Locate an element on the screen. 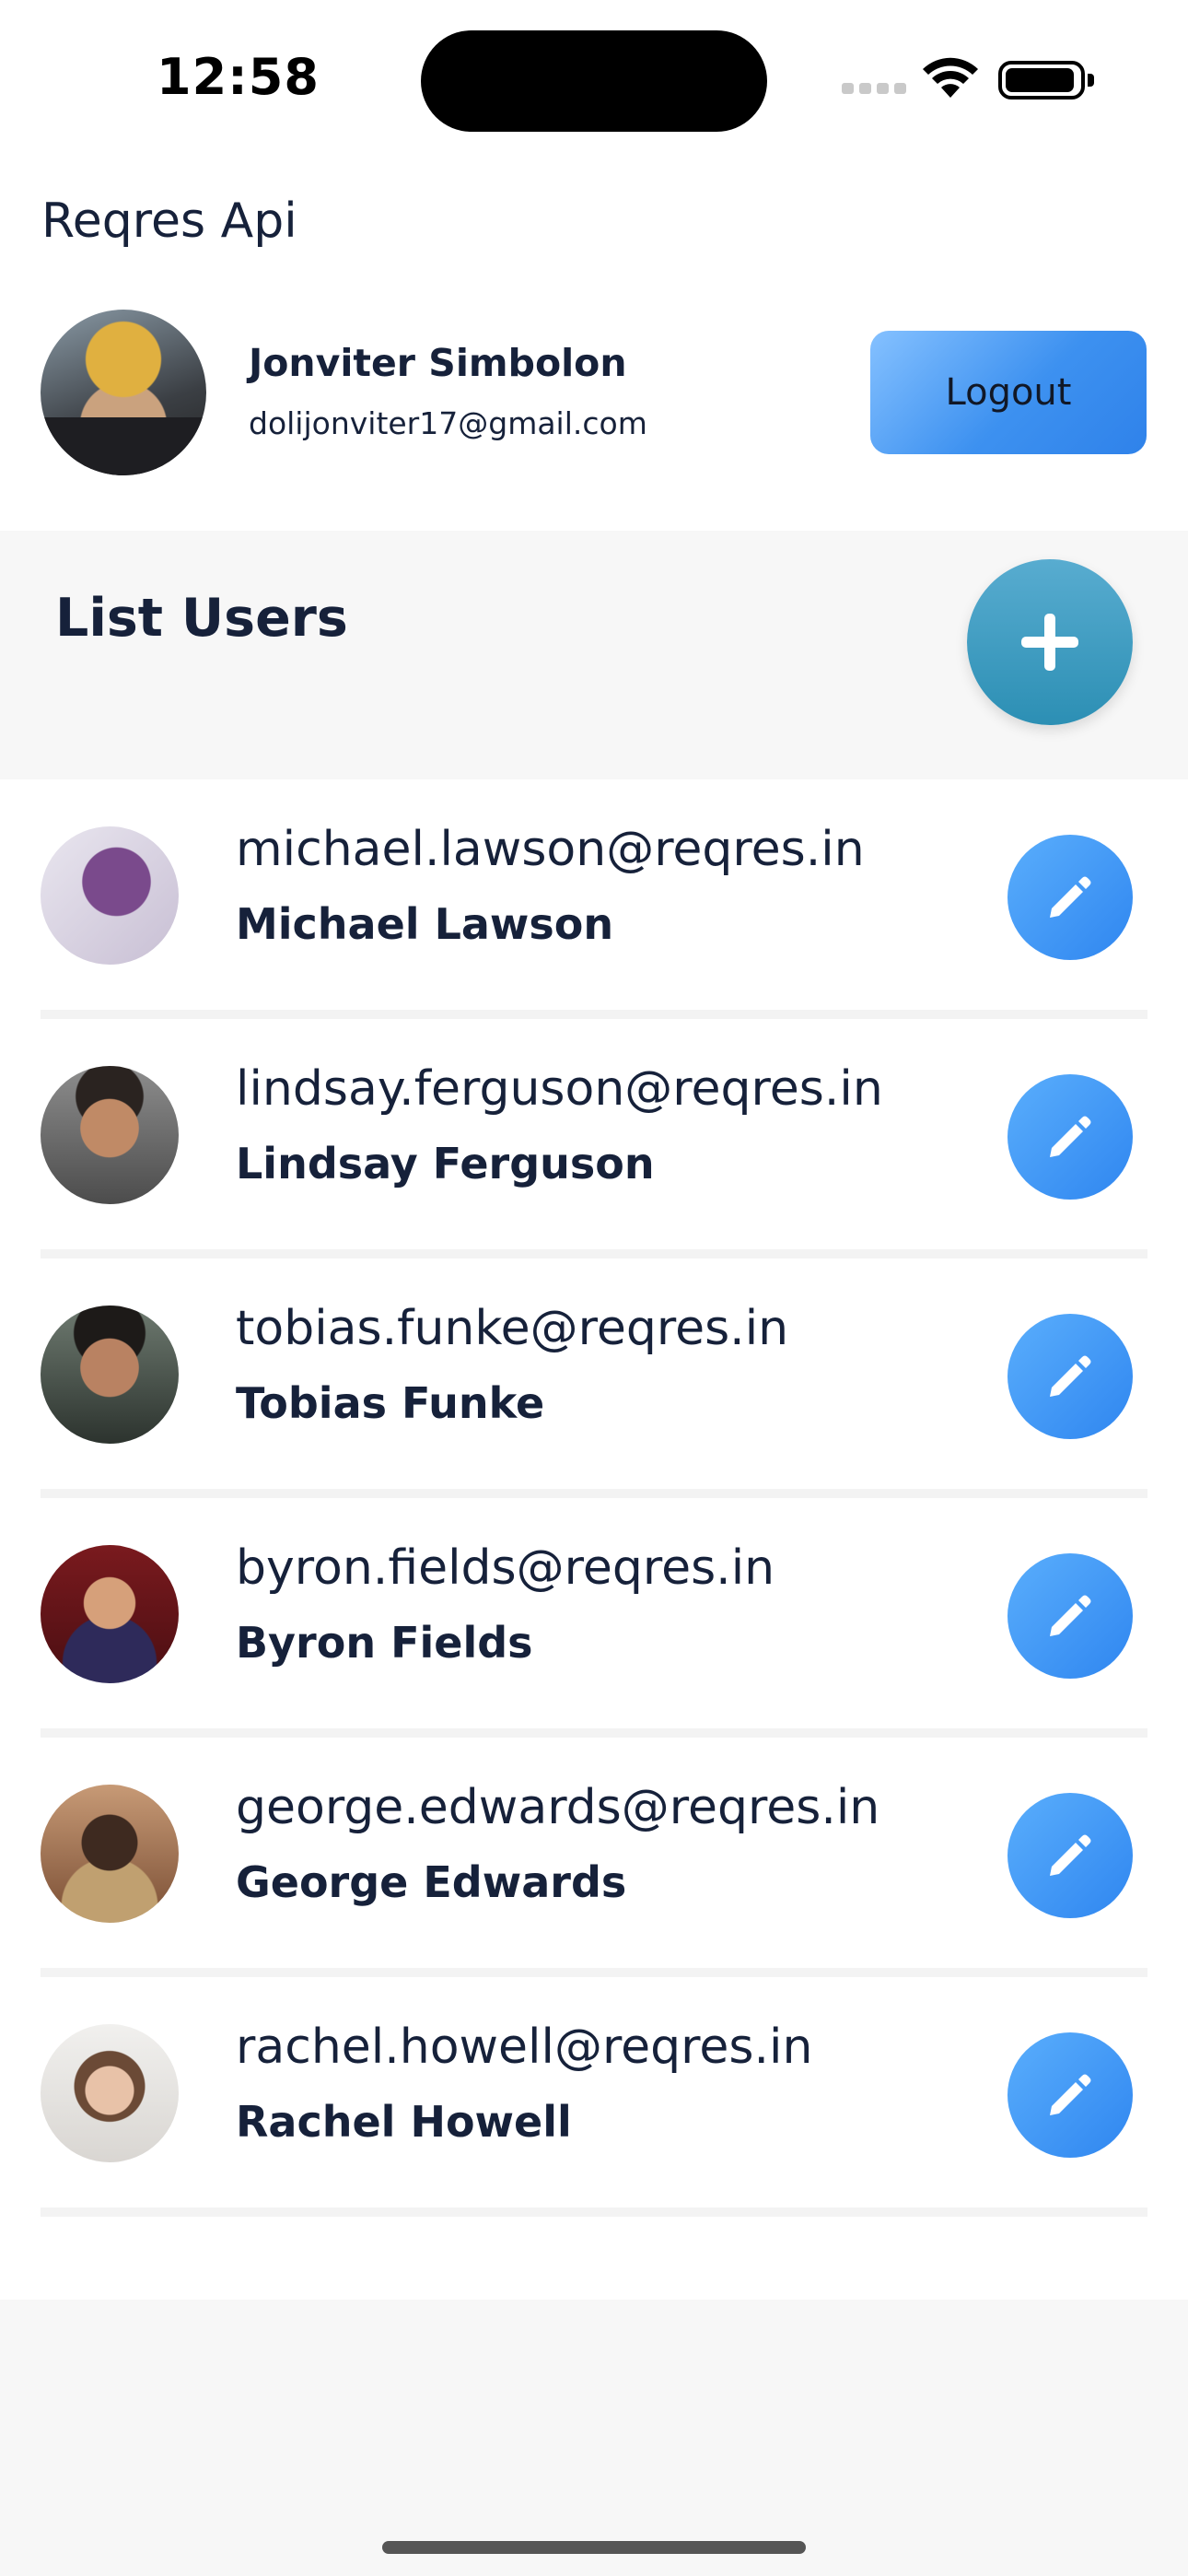 Image resolution: width=1188 pixels, height=2576 pixels. status-bar: 12:58 is located at coordinates (594, 73).